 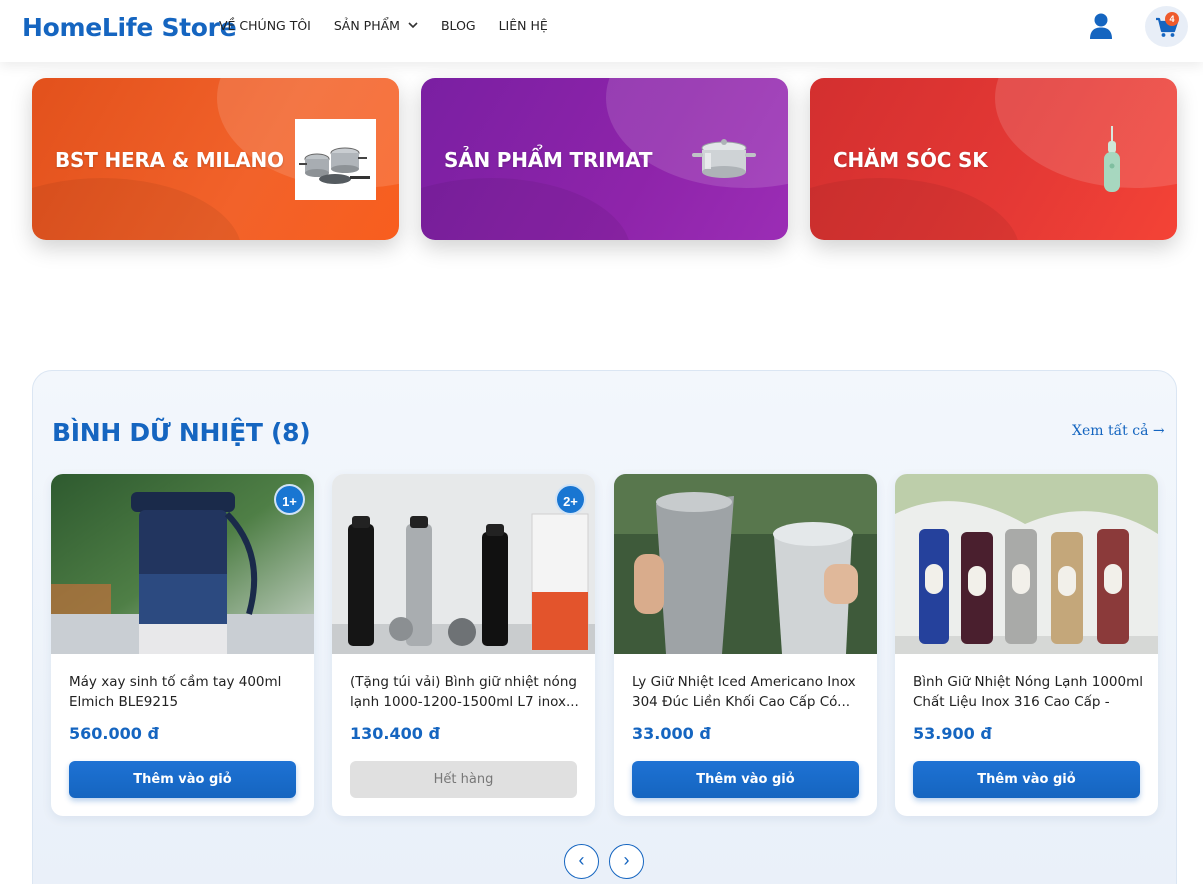 I want to click on chevron-down-icon, so click(x=413, y=25).